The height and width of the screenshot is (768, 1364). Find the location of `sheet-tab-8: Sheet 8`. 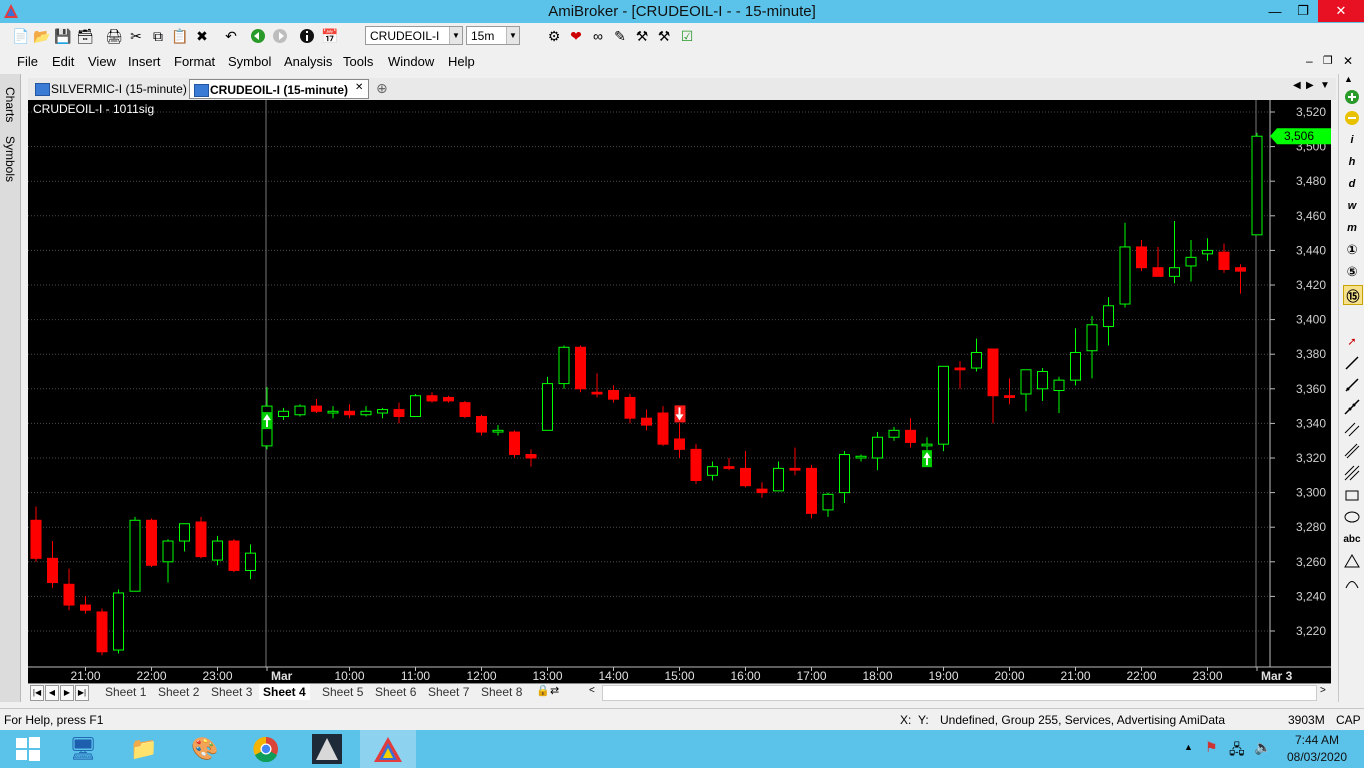

sheet-tab-8: Sheet 8 is located at coordinates (501, 692).